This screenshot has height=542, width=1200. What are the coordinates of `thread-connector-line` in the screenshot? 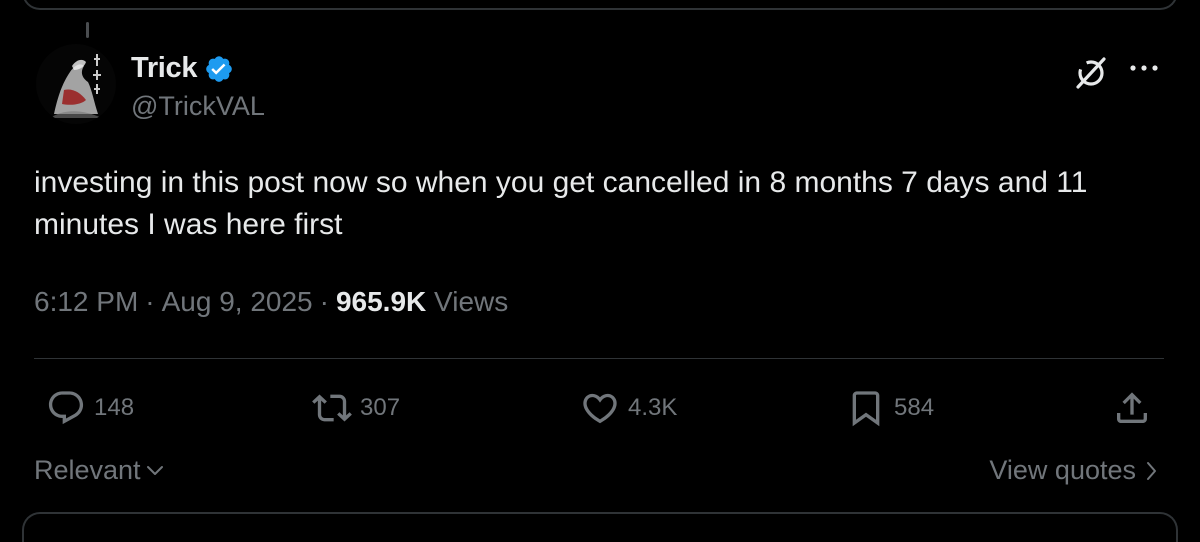 It's located at (87, 30).